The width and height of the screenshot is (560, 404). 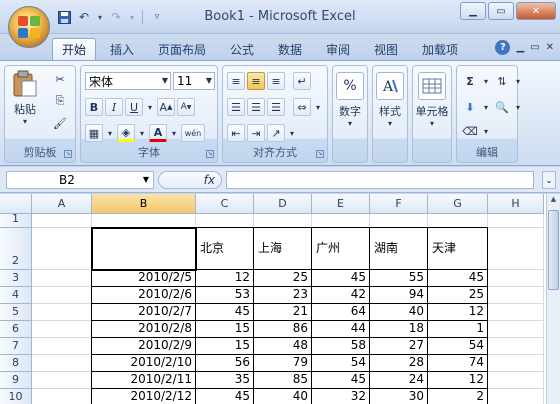 I want to click on vertical-scrollbar: ▲, so click(x=553, y=299).